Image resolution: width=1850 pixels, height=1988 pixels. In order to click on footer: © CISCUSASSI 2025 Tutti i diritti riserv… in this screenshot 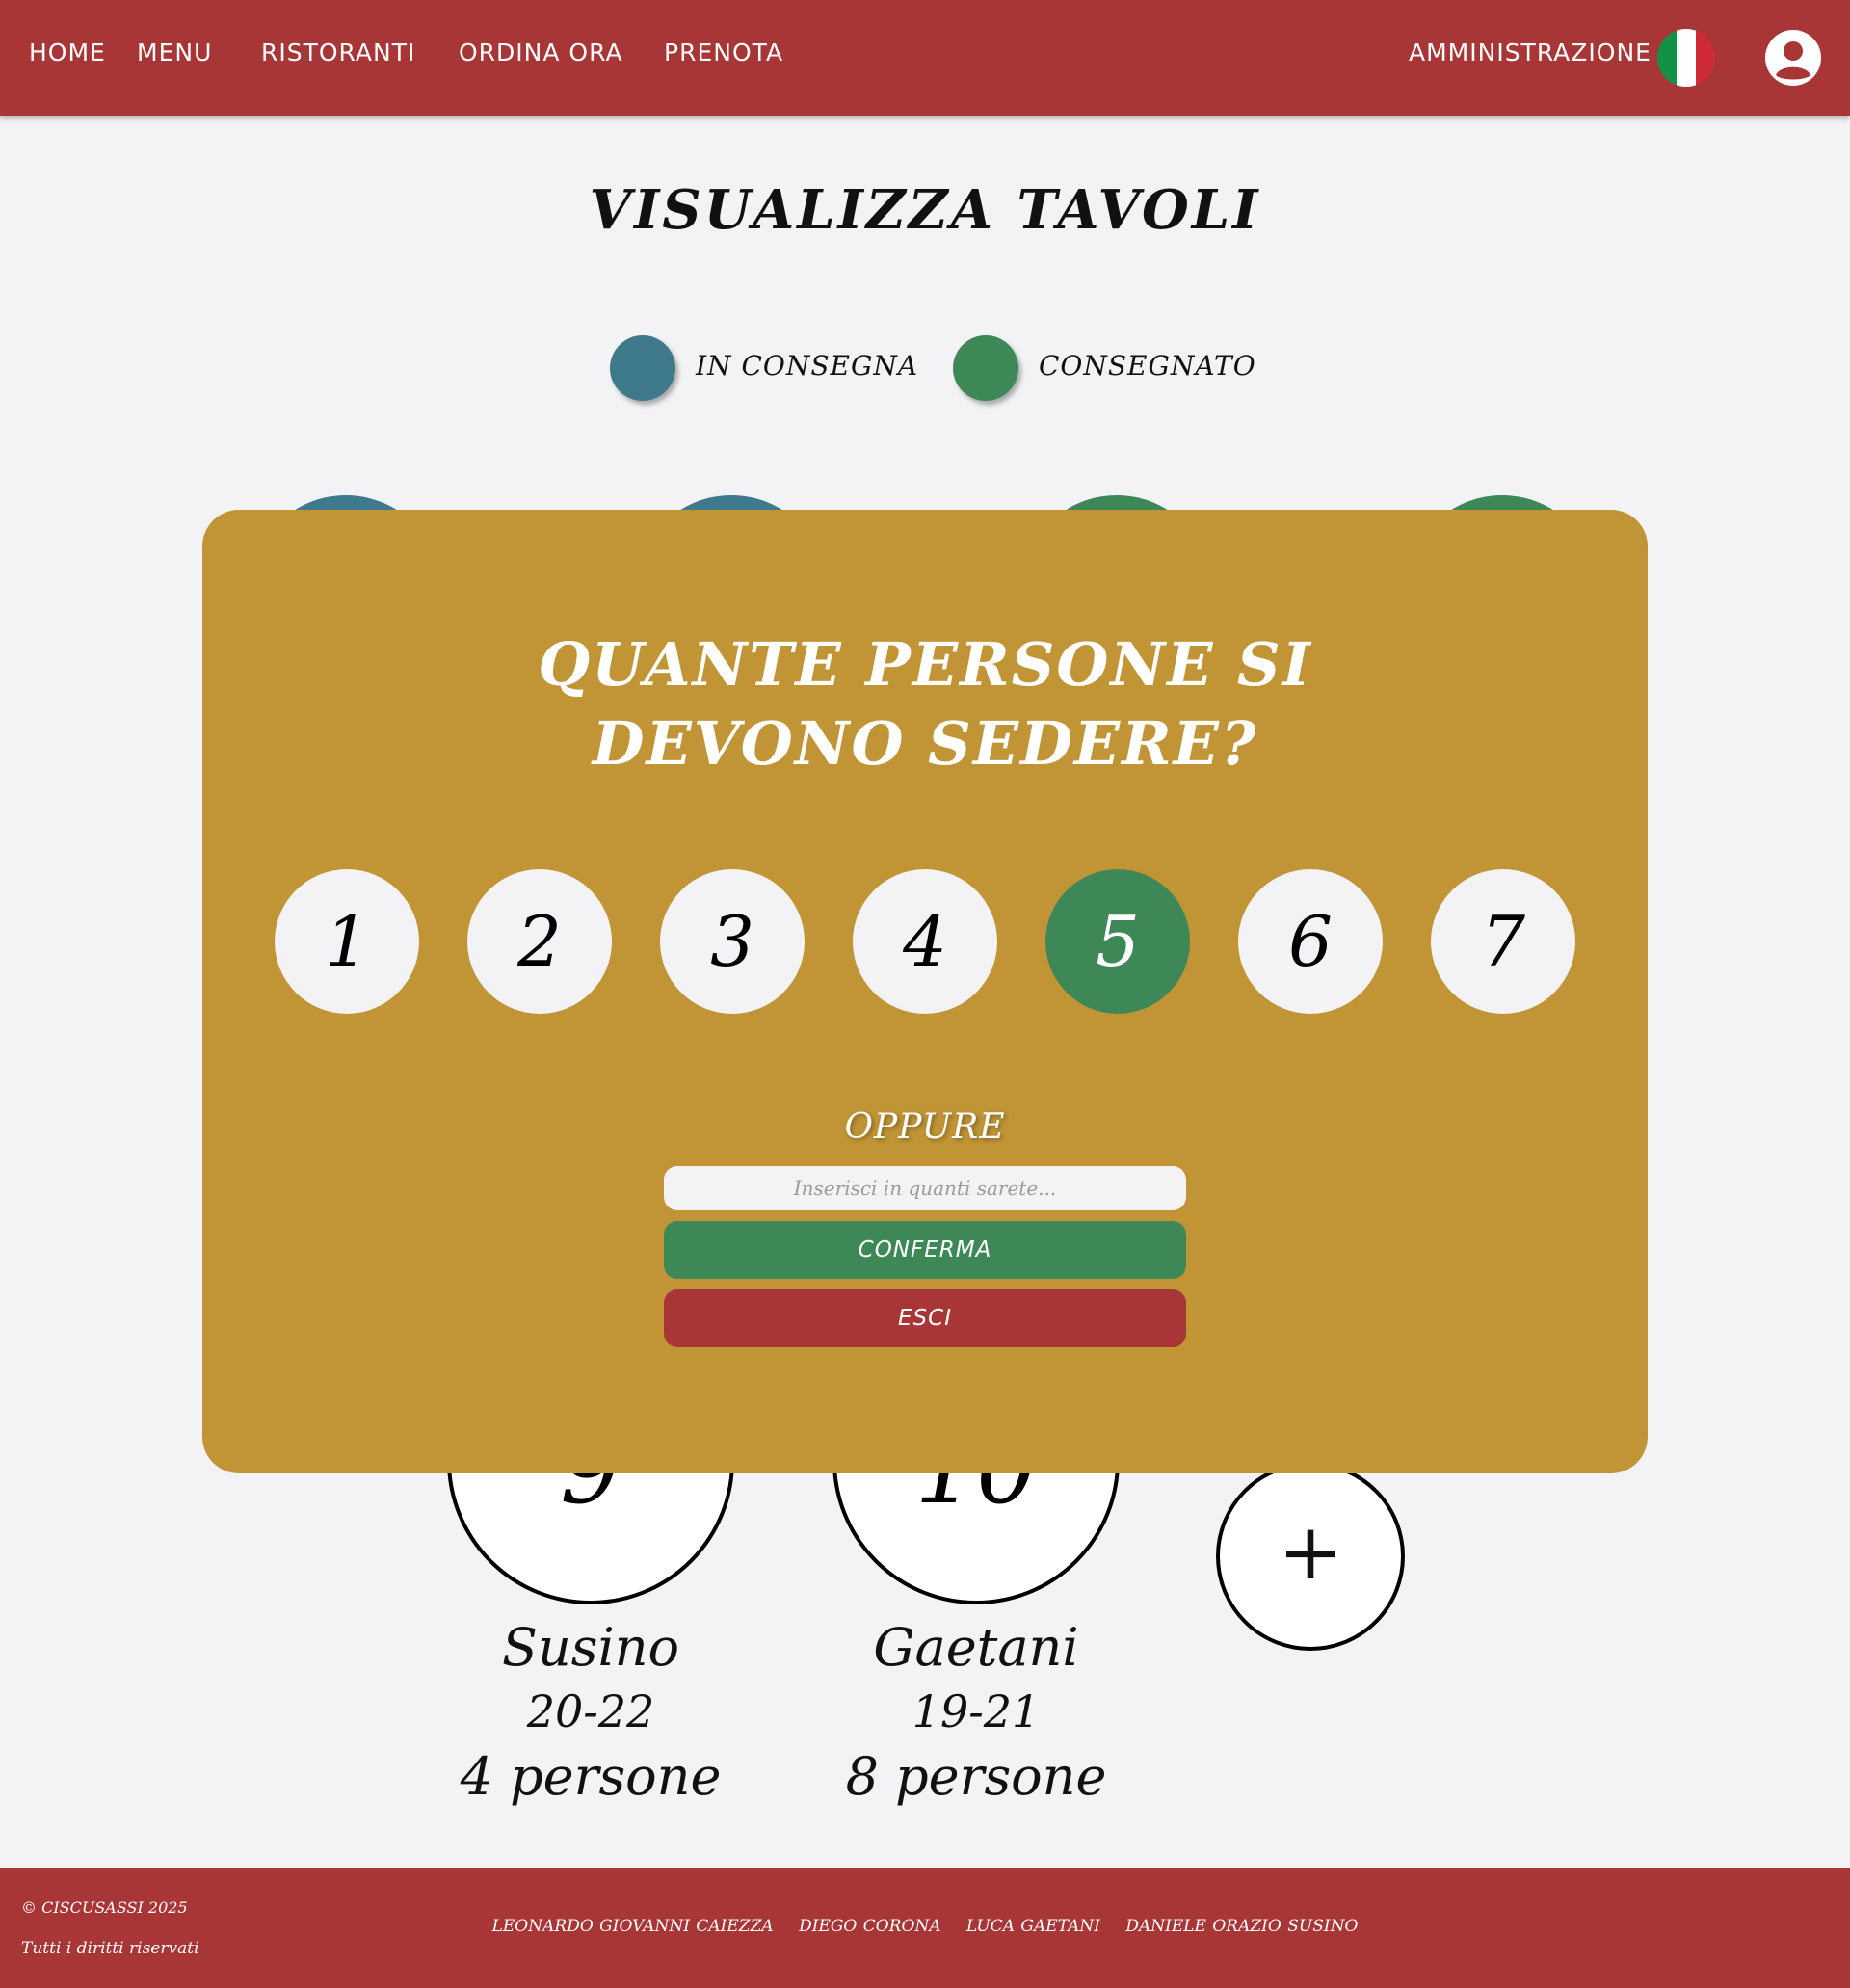, I will do `click(925, 1928)`.